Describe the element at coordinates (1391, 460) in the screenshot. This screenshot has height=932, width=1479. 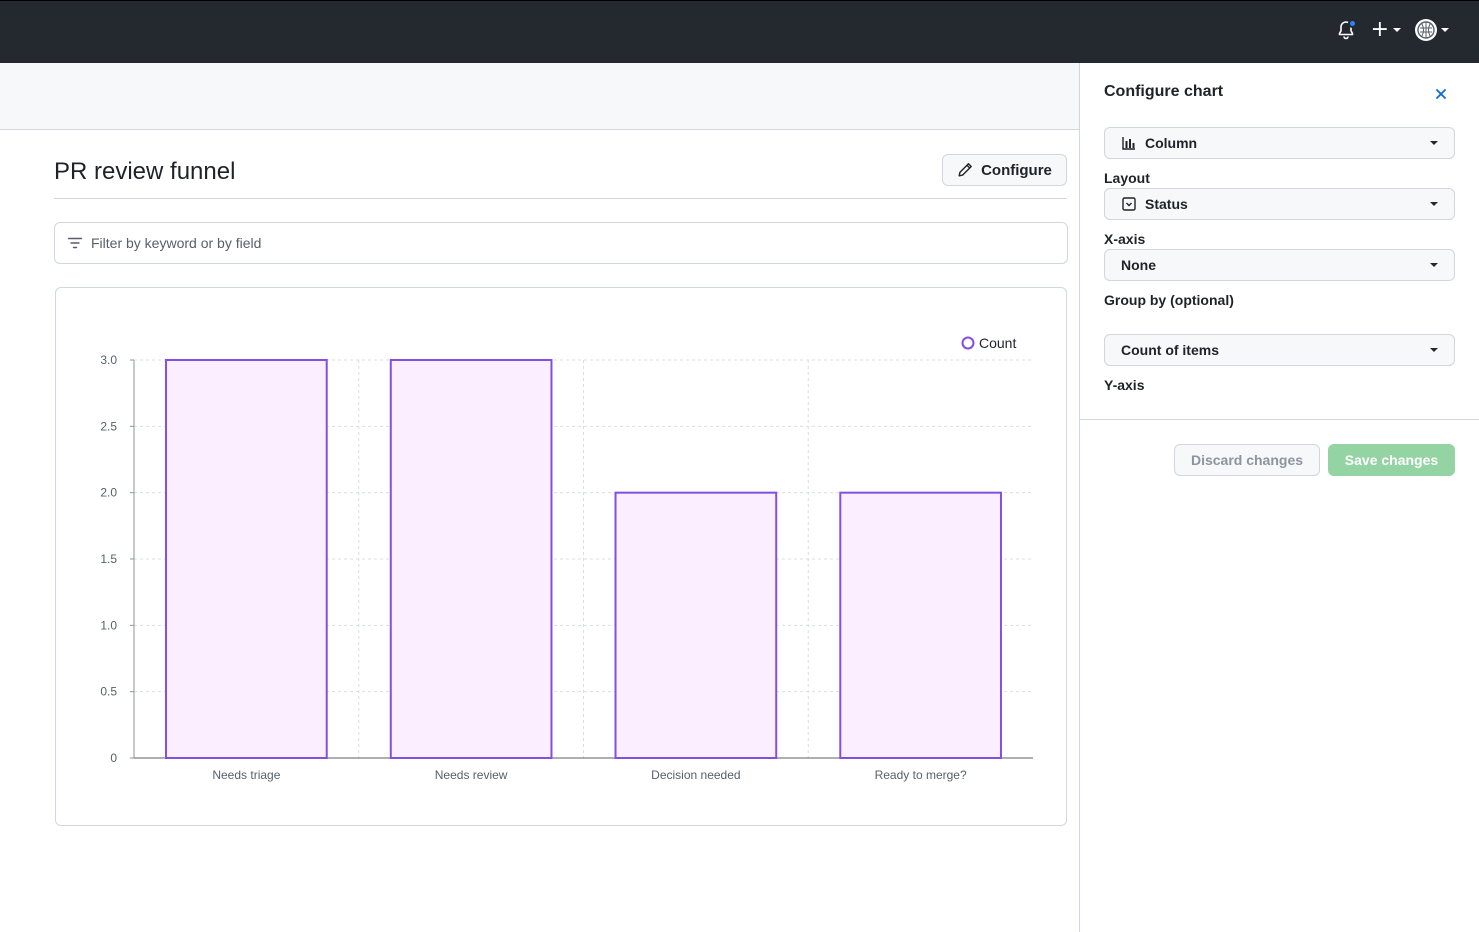
I see `save-changes-button: Save changes` at that location.